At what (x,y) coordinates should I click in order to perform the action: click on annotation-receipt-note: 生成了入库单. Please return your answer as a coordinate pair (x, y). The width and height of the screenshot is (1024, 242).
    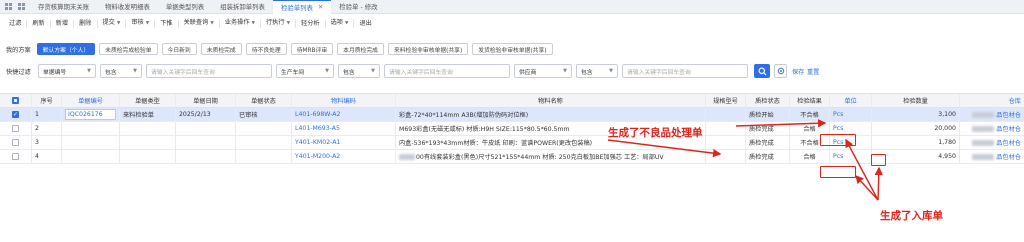
    Looking at the image, I should click on (911, 216).